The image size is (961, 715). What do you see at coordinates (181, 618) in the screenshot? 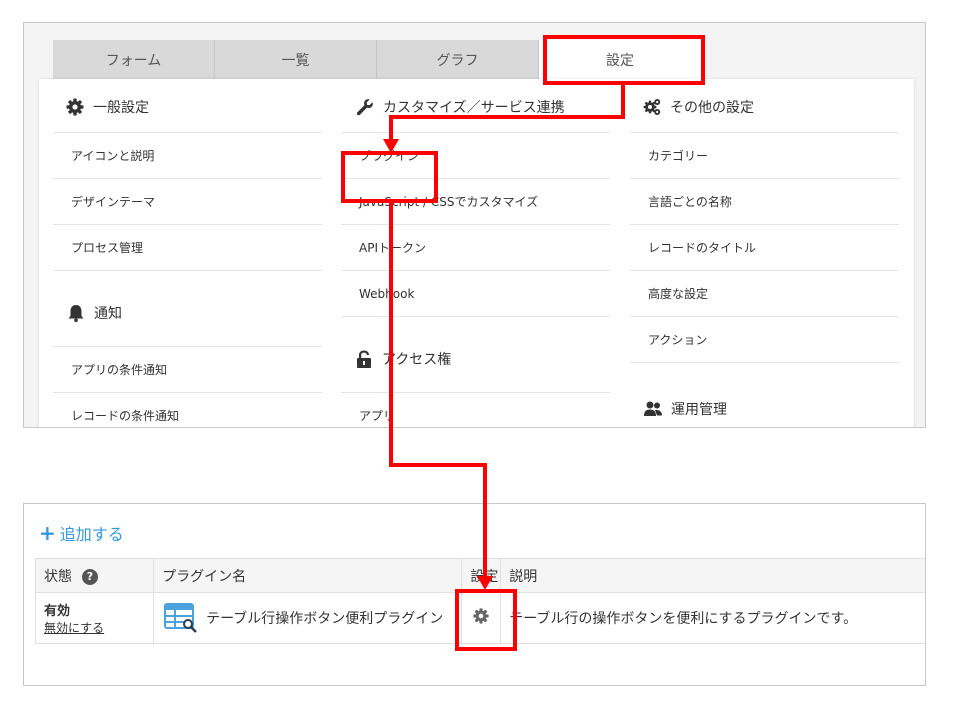
I see `table-plugin-icon` at bounding box center [181, 618].